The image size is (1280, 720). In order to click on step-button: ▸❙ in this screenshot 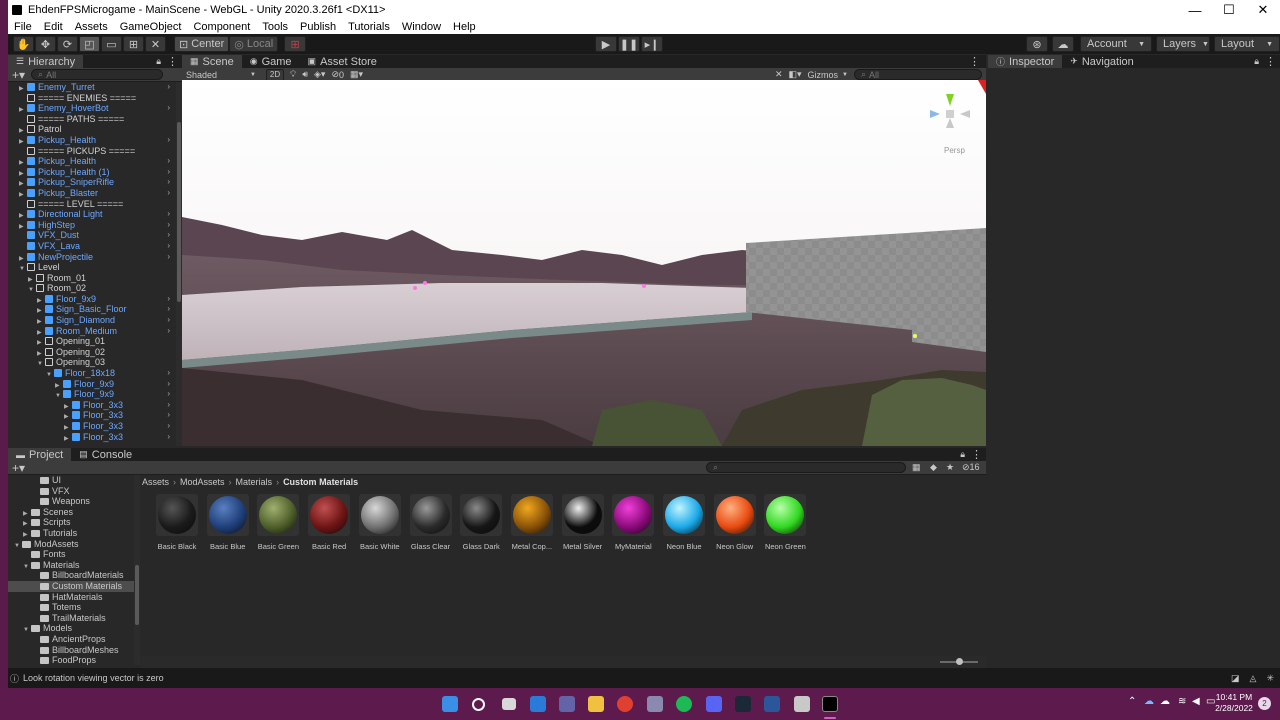, I will do `click(652, 44)`.